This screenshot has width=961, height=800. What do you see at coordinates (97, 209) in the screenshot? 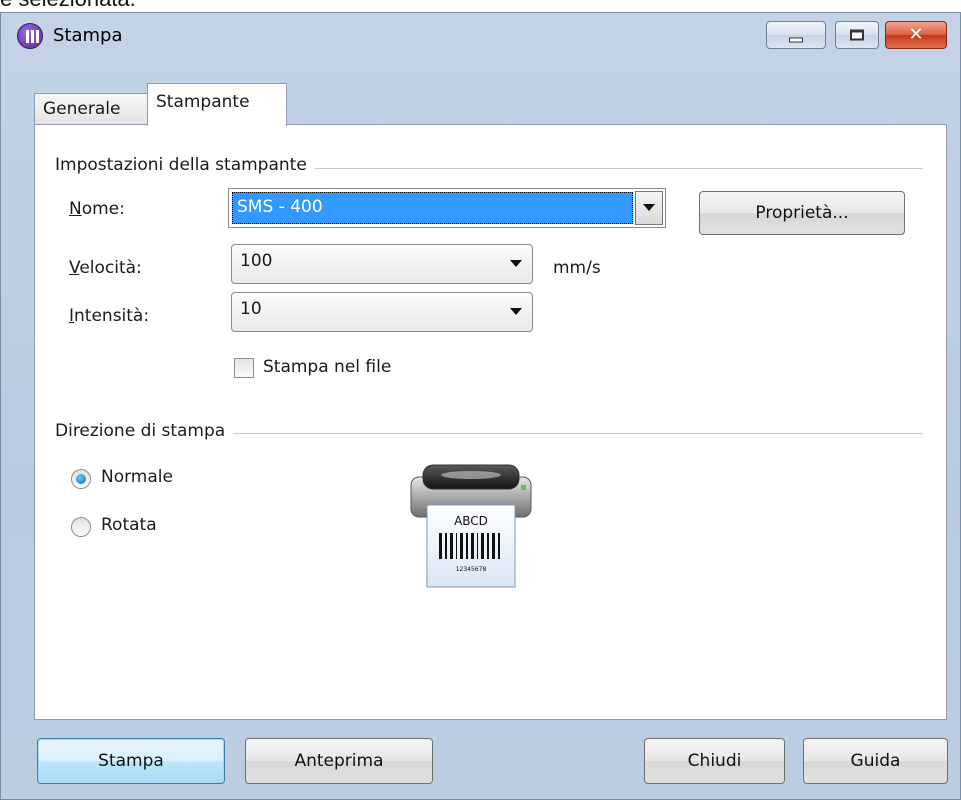
I see `name-label: Nome:` at bounding box center [97, 209].